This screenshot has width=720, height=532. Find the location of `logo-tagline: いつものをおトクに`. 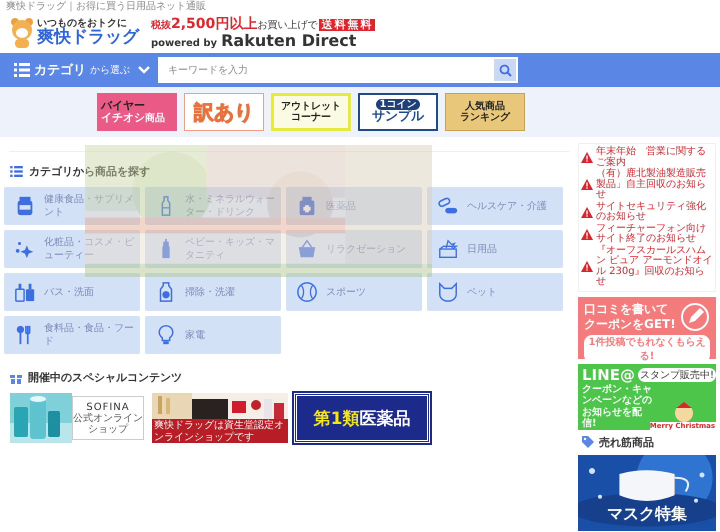

logo-tagline: いつものをおトクに is located at coordinates (82, 23).